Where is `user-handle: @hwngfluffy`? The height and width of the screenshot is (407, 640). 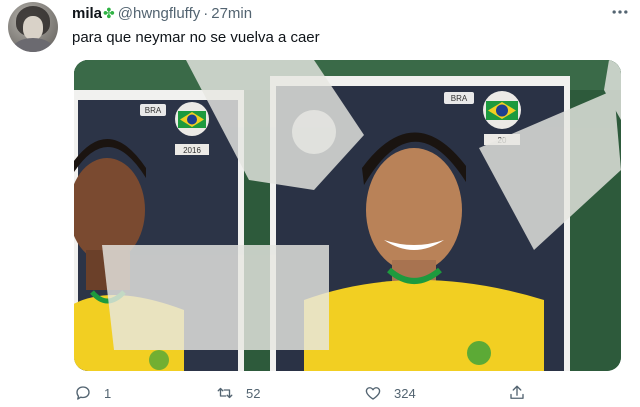 user-handle: @hwngfluffy is located at coordinates (159, 13).